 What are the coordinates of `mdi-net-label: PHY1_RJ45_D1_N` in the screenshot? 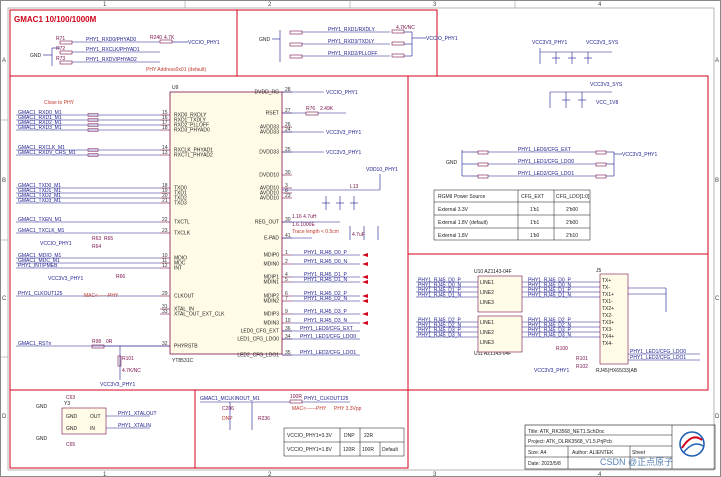 It's located at (325, 280).